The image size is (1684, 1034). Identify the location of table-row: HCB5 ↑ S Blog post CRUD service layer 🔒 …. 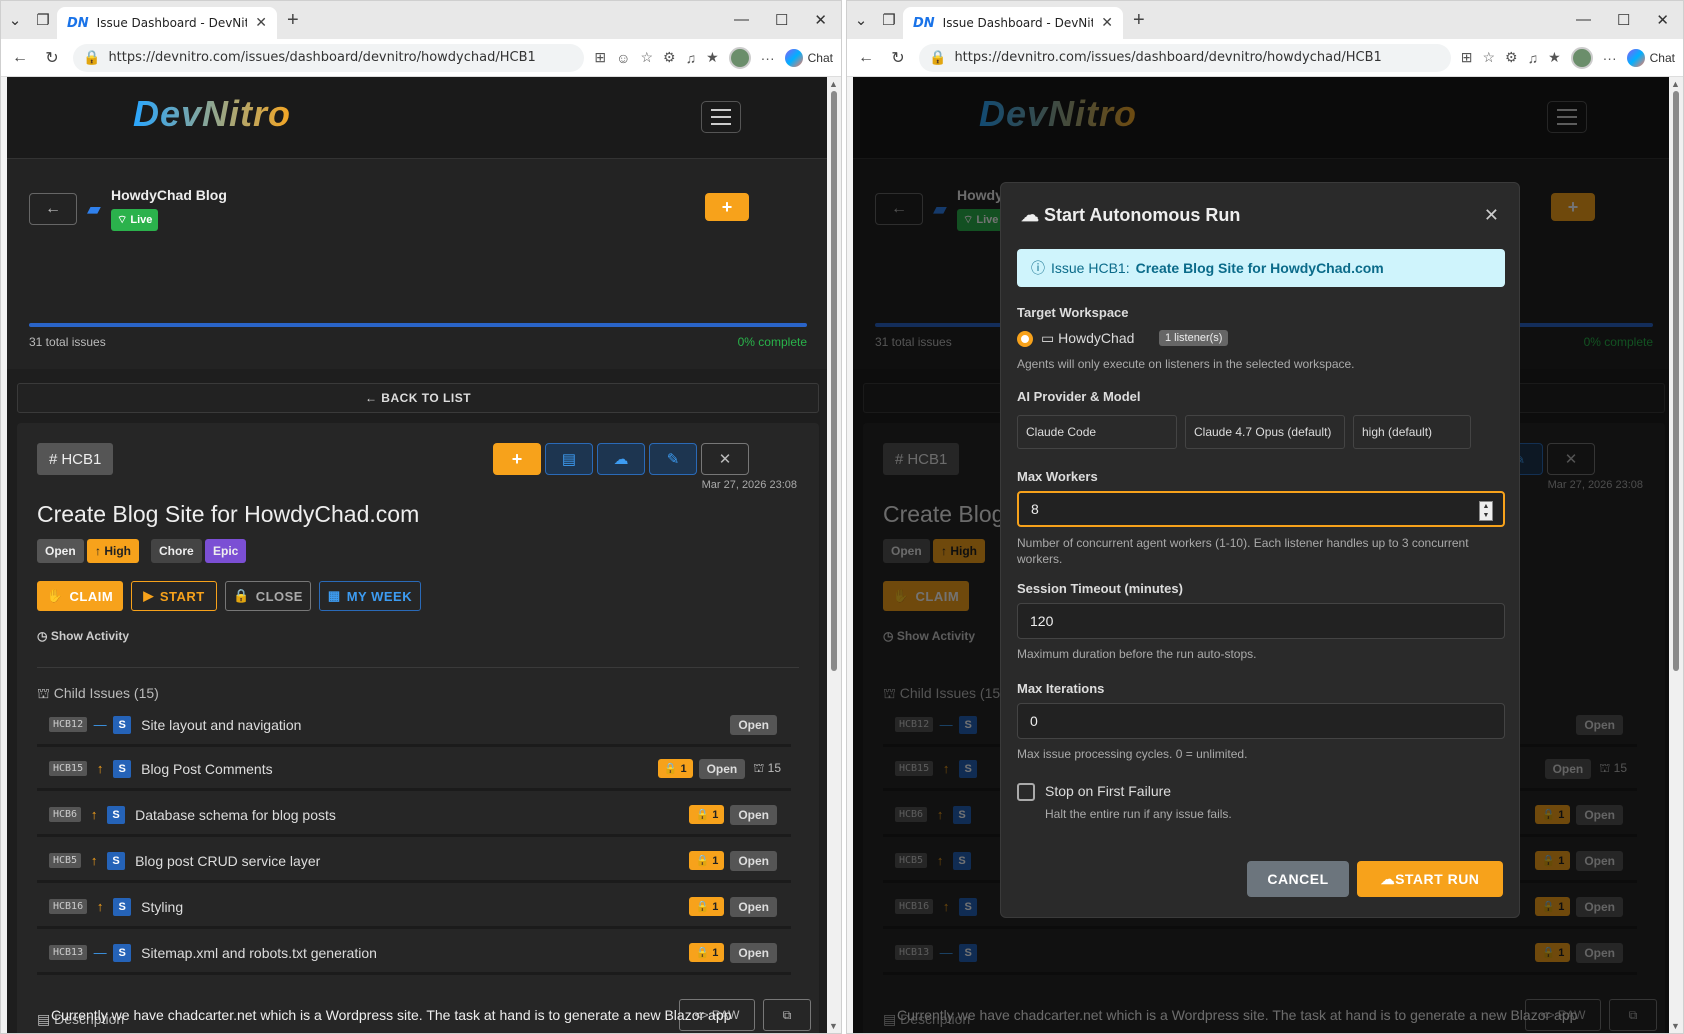
(414, 862).